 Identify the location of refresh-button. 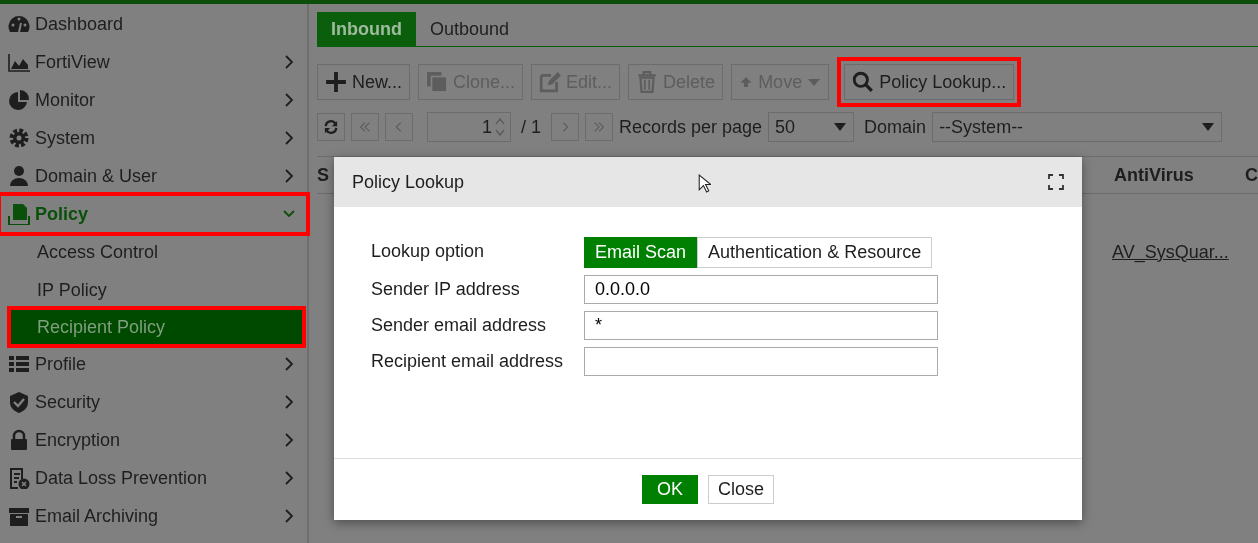
(331, 127).